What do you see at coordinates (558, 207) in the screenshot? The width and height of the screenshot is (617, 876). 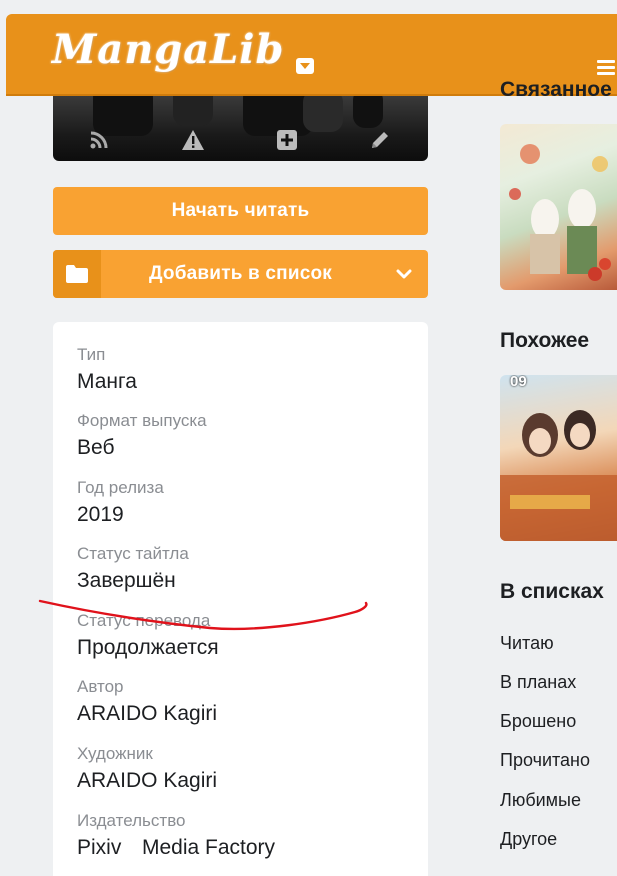 I see `related-manga-cover` at bounding box center [558, 207].